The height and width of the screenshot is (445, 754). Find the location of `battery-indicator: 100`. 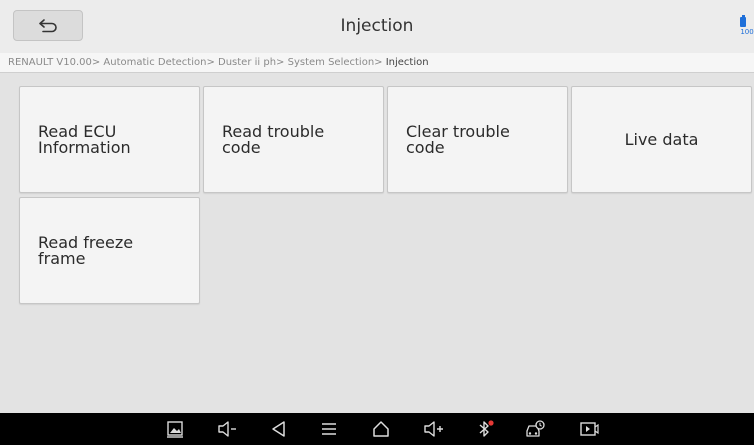

battery-indicator: 100 is located at coordinates (743, 28).